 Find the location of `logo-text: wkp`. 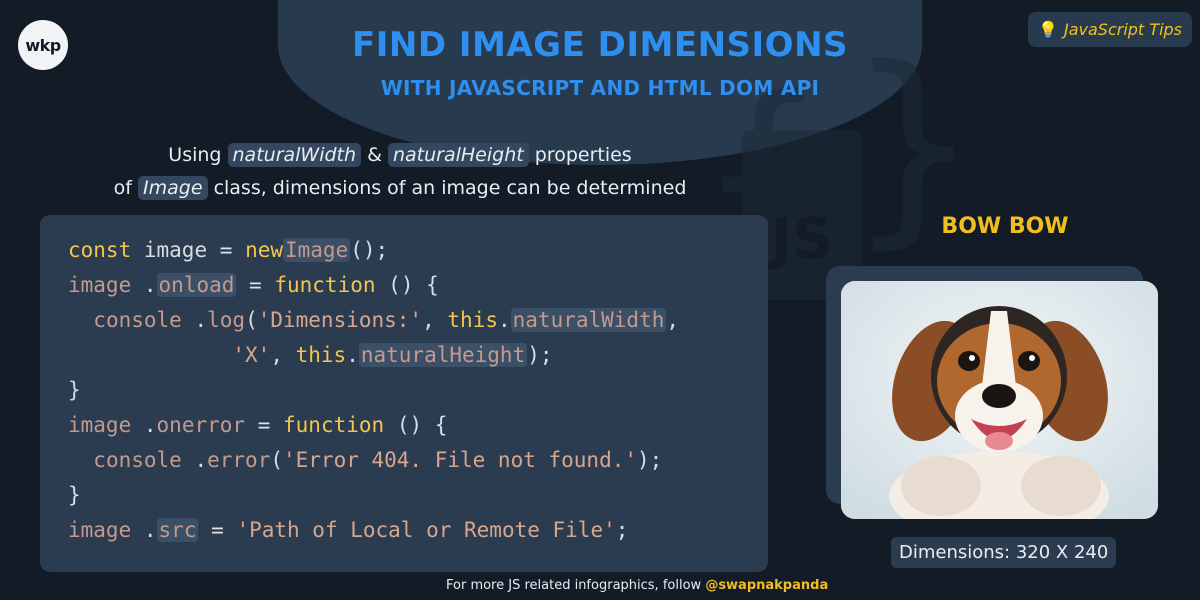

logo-text: wkp is located at coordinates (43, 45).